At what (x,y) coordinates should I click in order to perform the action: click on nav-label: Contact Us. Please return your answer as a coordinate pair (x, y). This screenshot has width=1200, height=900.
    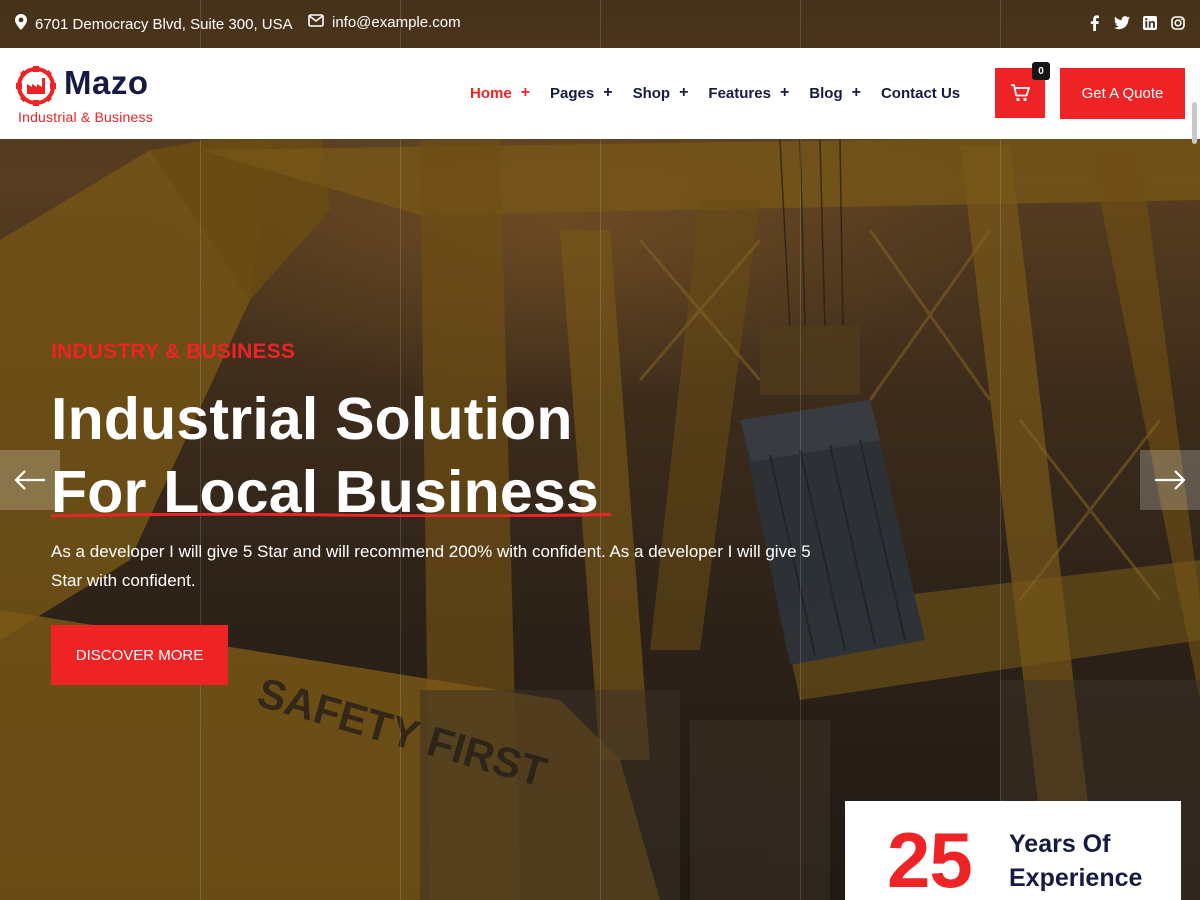
    Looking at the image, I should click on (920, 93).